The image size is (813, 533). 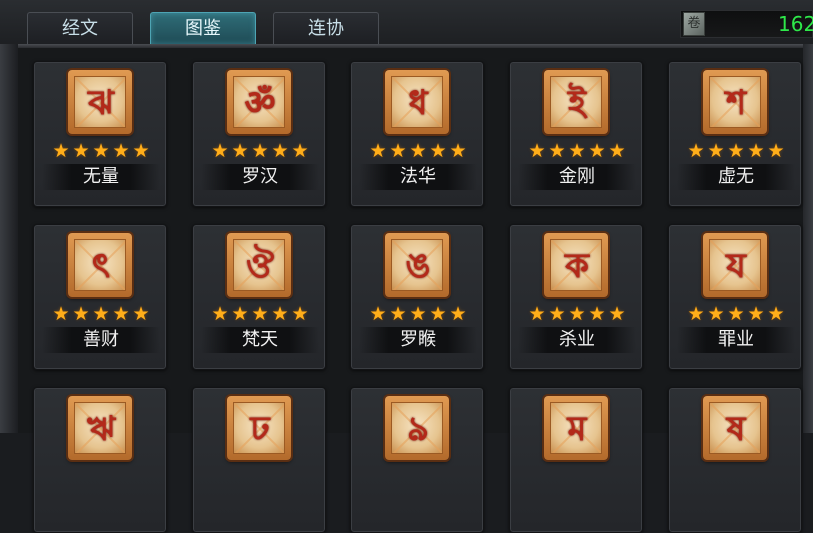 I want to click on codex-card: ষ, so click(x=735, y=460).